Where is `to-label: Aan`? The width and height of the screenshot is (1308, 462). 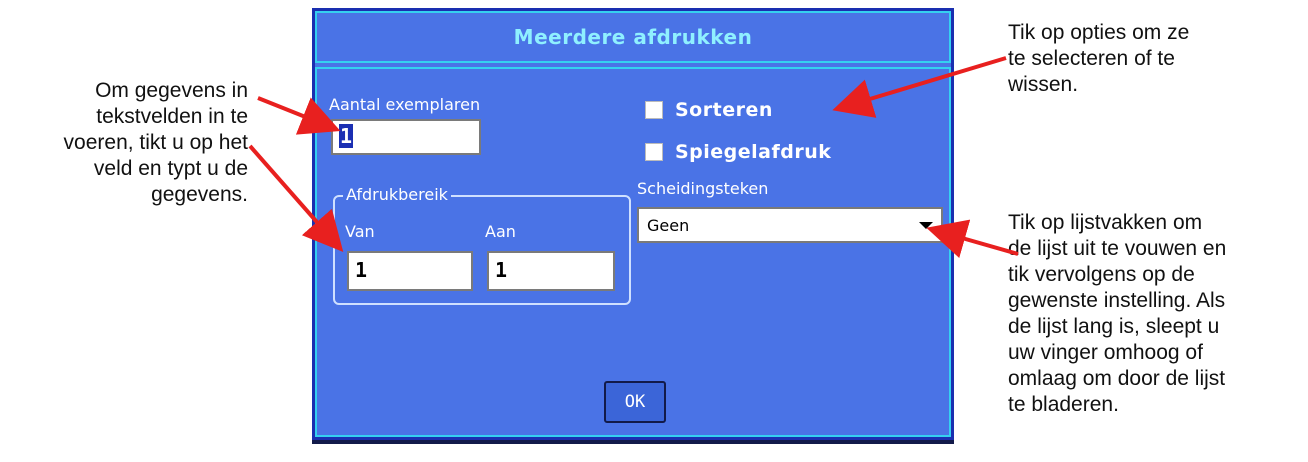 to-label: Aan is located at coordinates (500, 231).